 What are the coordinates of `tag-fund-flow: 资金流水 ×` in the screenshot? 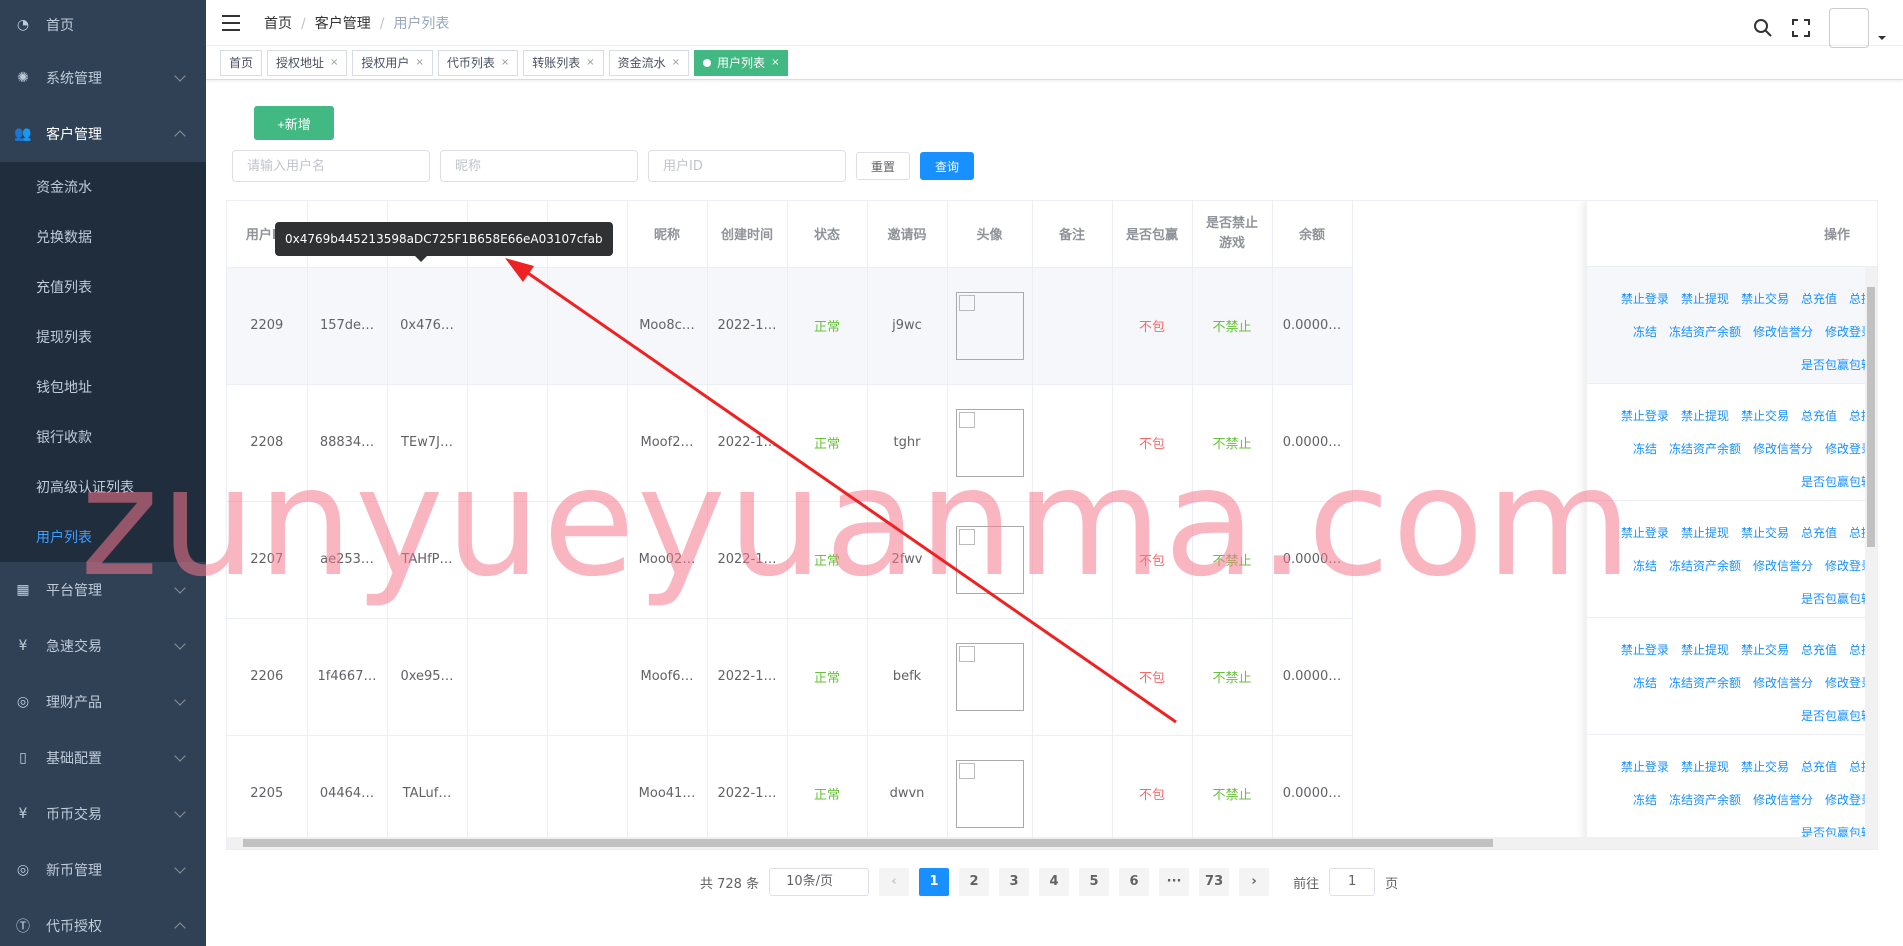 It's located at (649, 62).